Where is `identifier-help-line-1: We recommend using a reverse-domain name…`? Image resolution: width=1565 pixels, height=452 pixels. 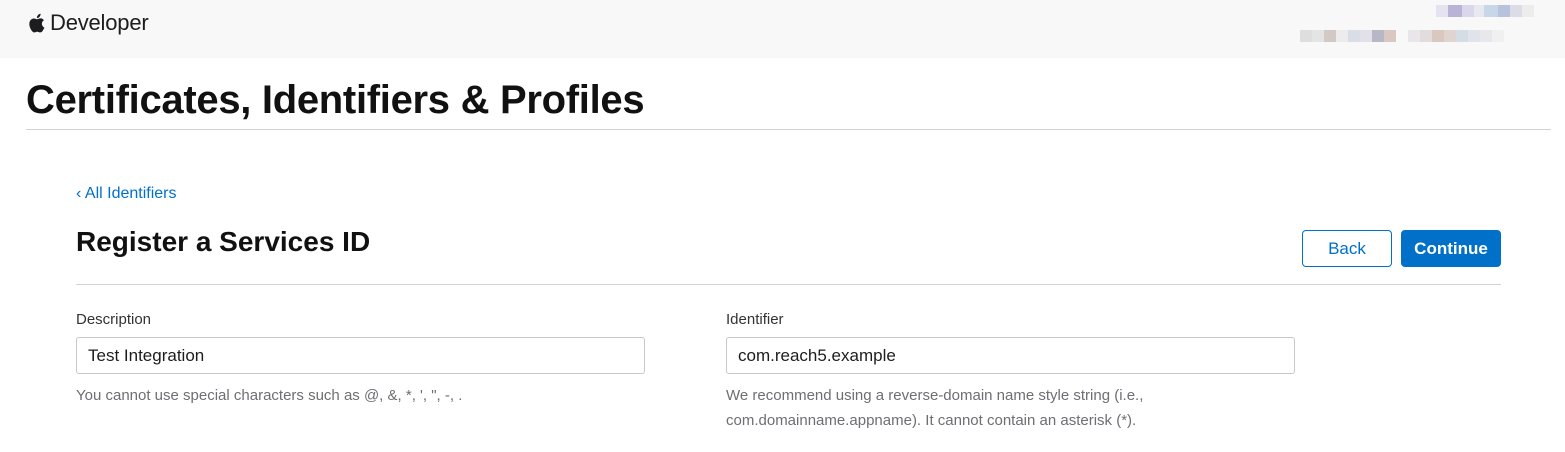 identifier-help-line-1: We recommend using a reverse-domain name… is located at coordinates (935, 395).